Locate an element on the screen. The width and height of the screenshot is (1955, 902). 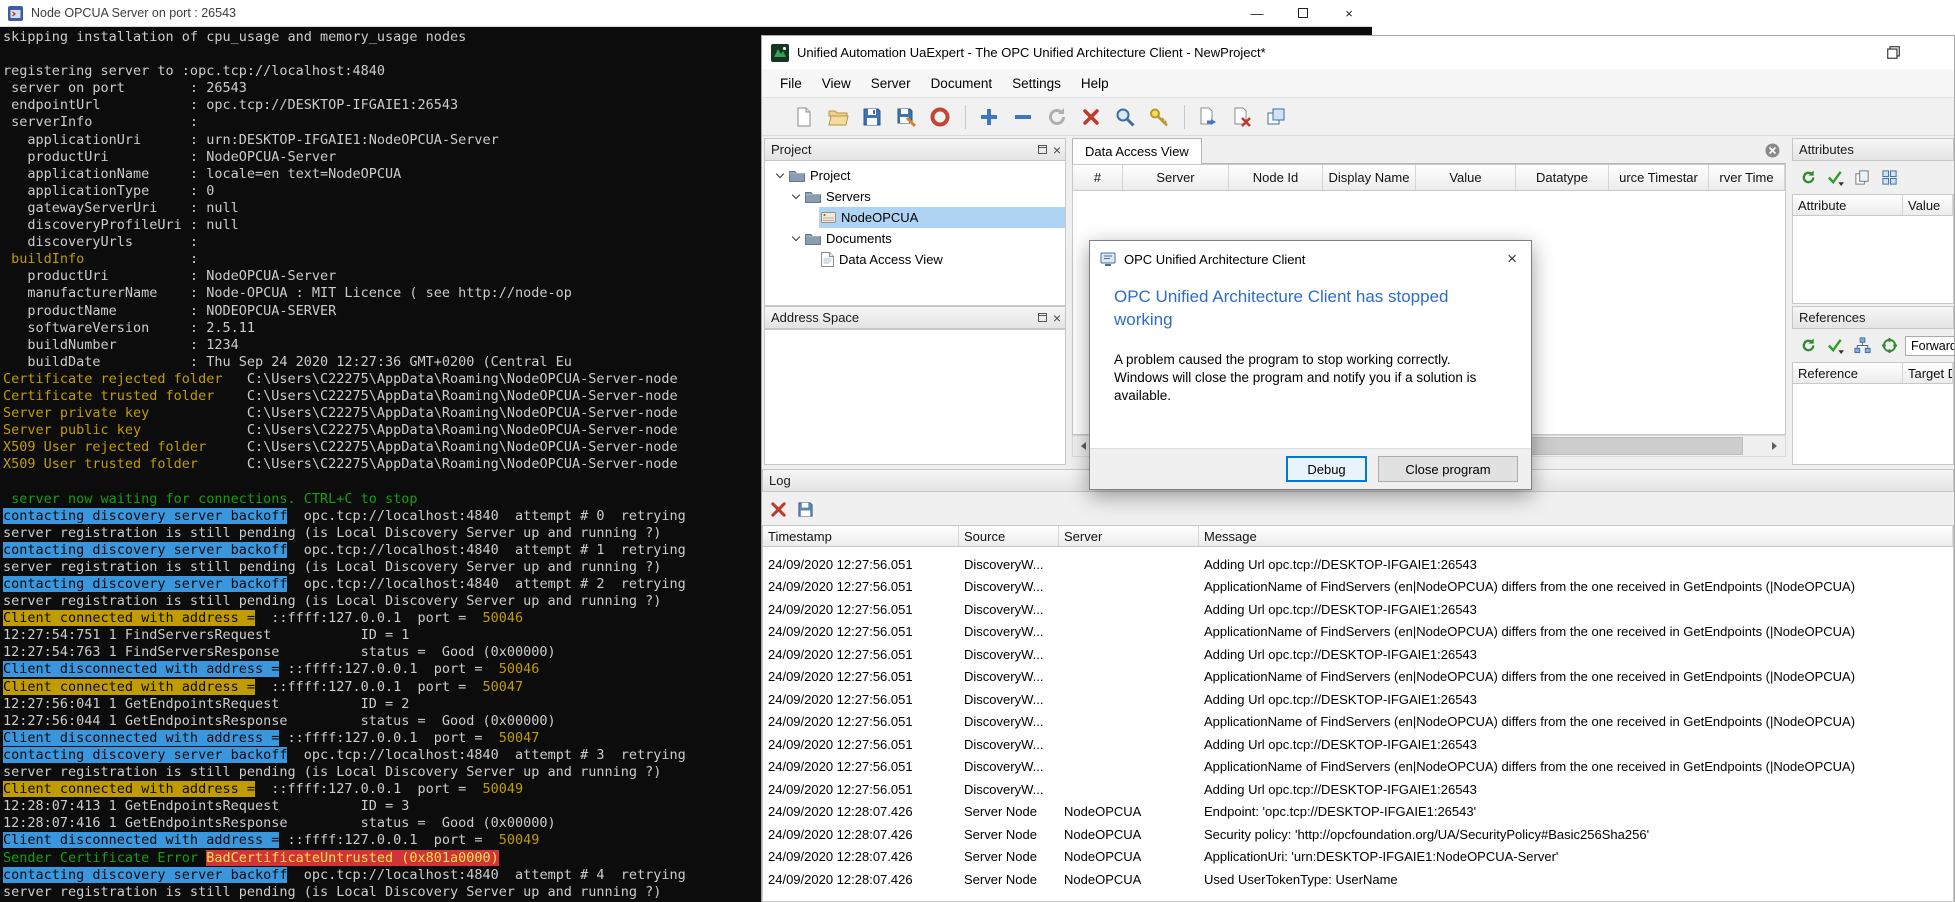
dav-column-urce-timestar: urce Timestar is located at coordinates (1659, 177).